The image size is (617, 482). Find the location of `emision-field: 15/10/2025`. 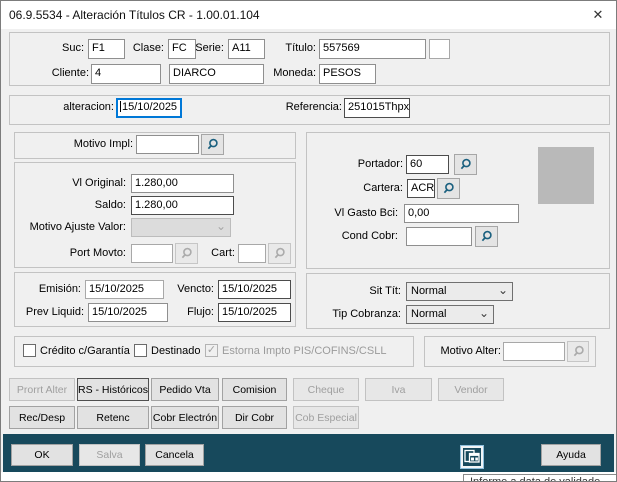

emision-field: 15/10/2025 is located at coordinates (124, 289).